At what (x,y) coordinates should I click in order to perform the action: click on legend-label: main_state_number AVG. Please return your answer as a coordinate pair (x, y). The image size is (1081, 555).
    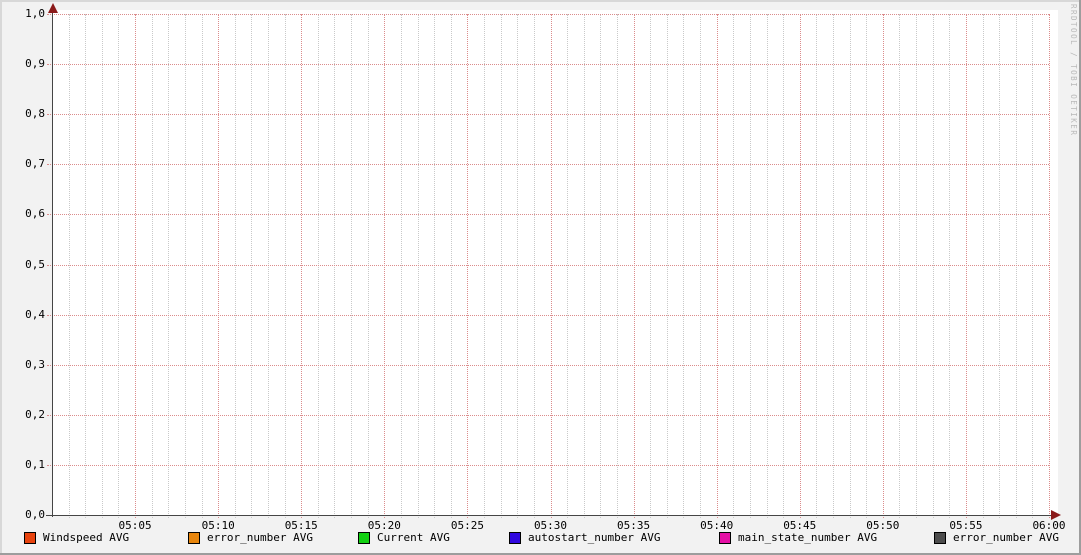
    Looking at the image, I should click on (808, 537).